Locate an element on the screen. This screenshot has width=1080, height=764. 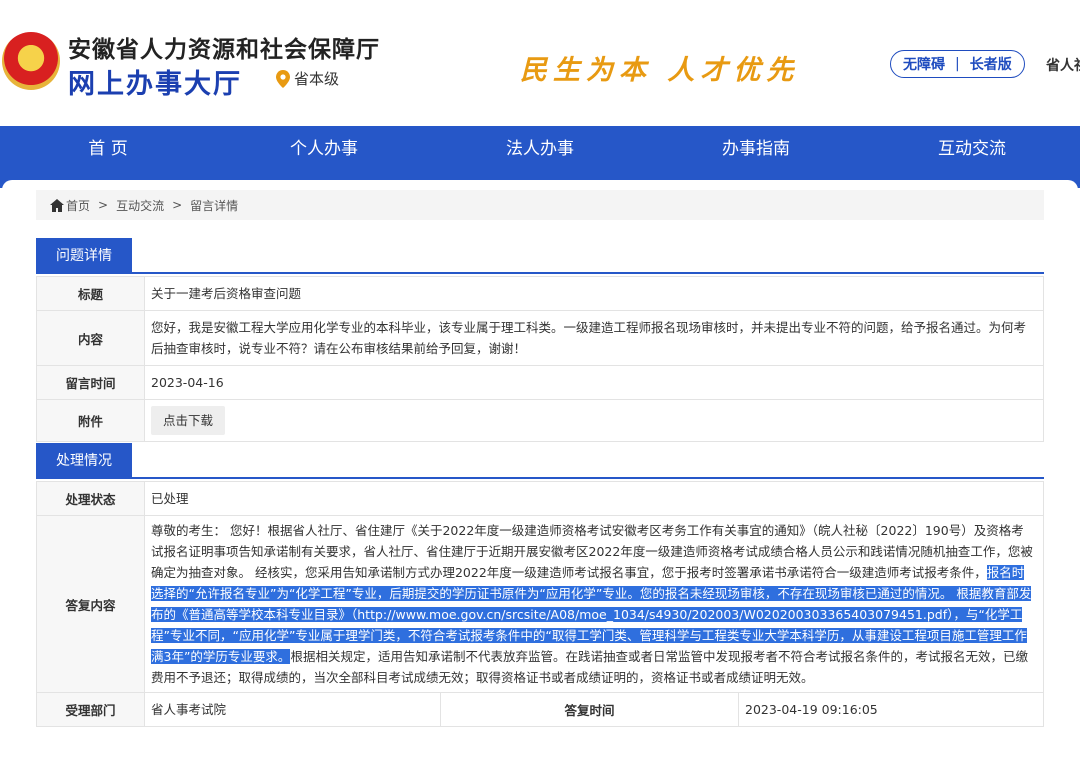
accessibility-link: 无障碍 is located at coordinates (924, 64).